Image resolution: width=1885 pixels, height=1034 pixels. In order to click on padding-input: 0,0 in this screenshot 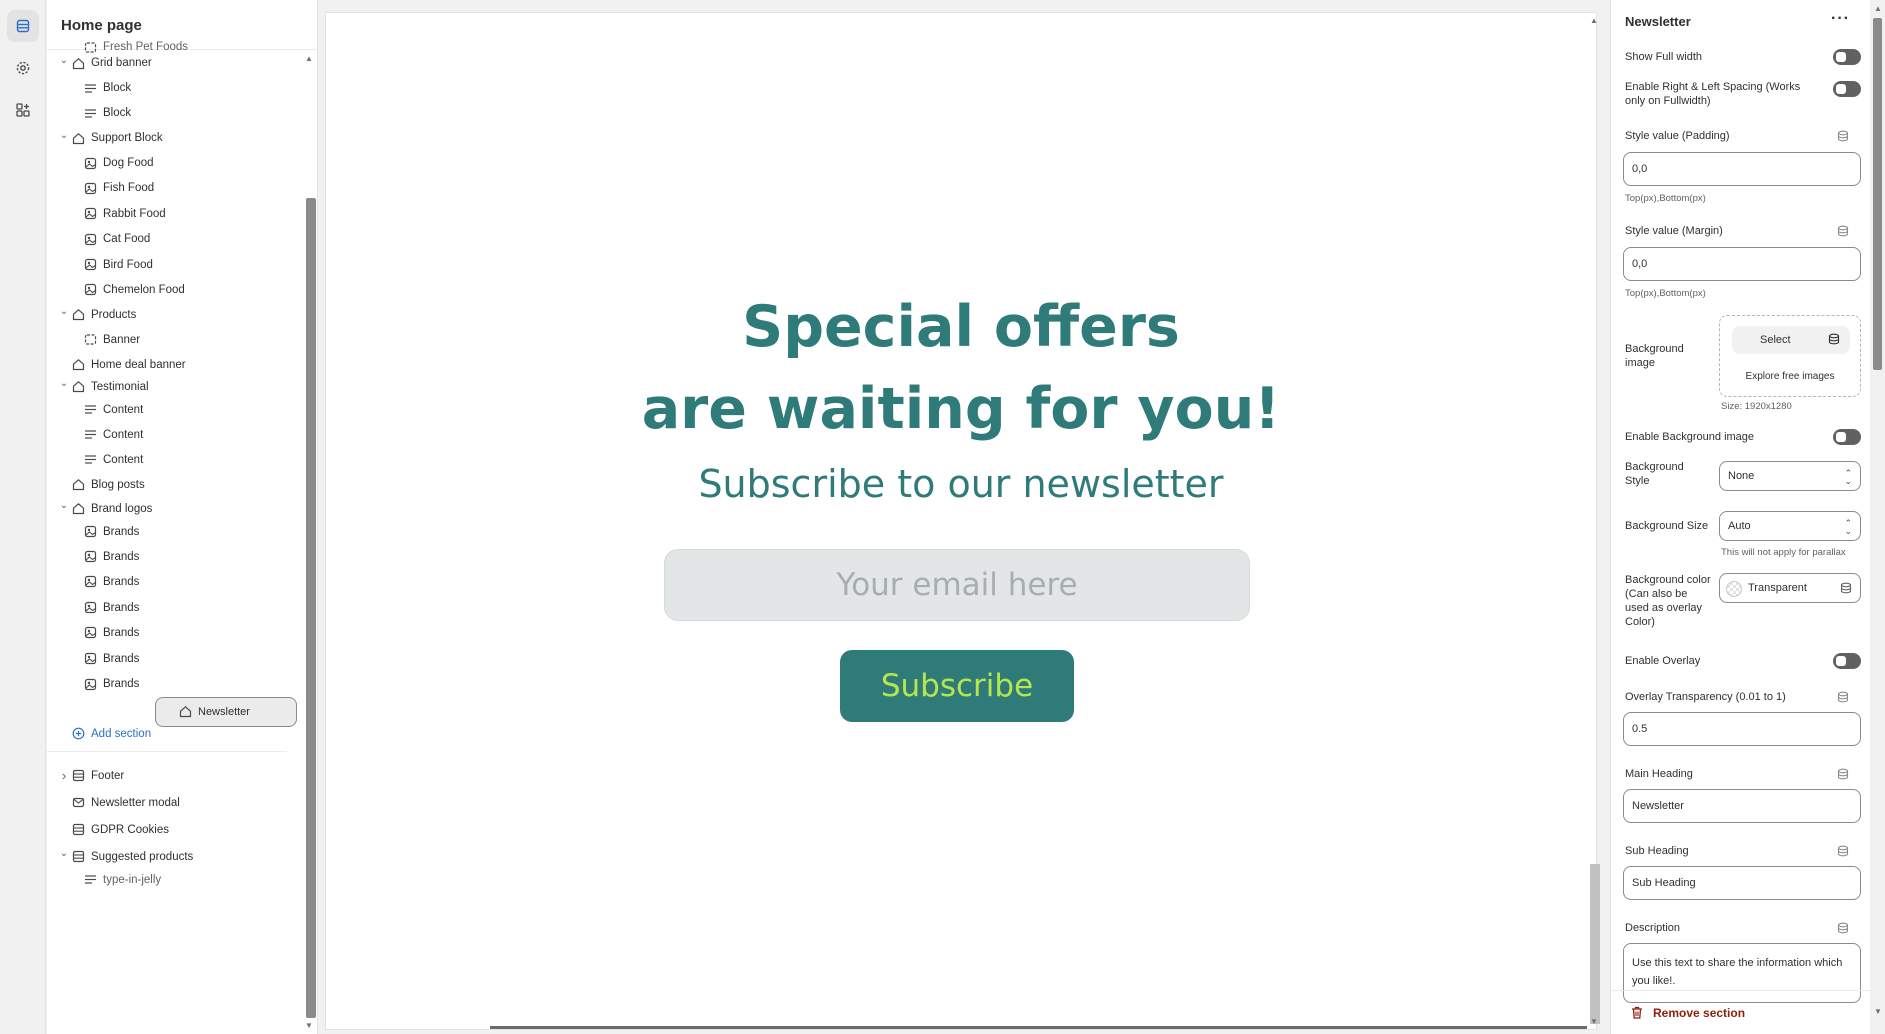, I will do `click(1742, 169)`.